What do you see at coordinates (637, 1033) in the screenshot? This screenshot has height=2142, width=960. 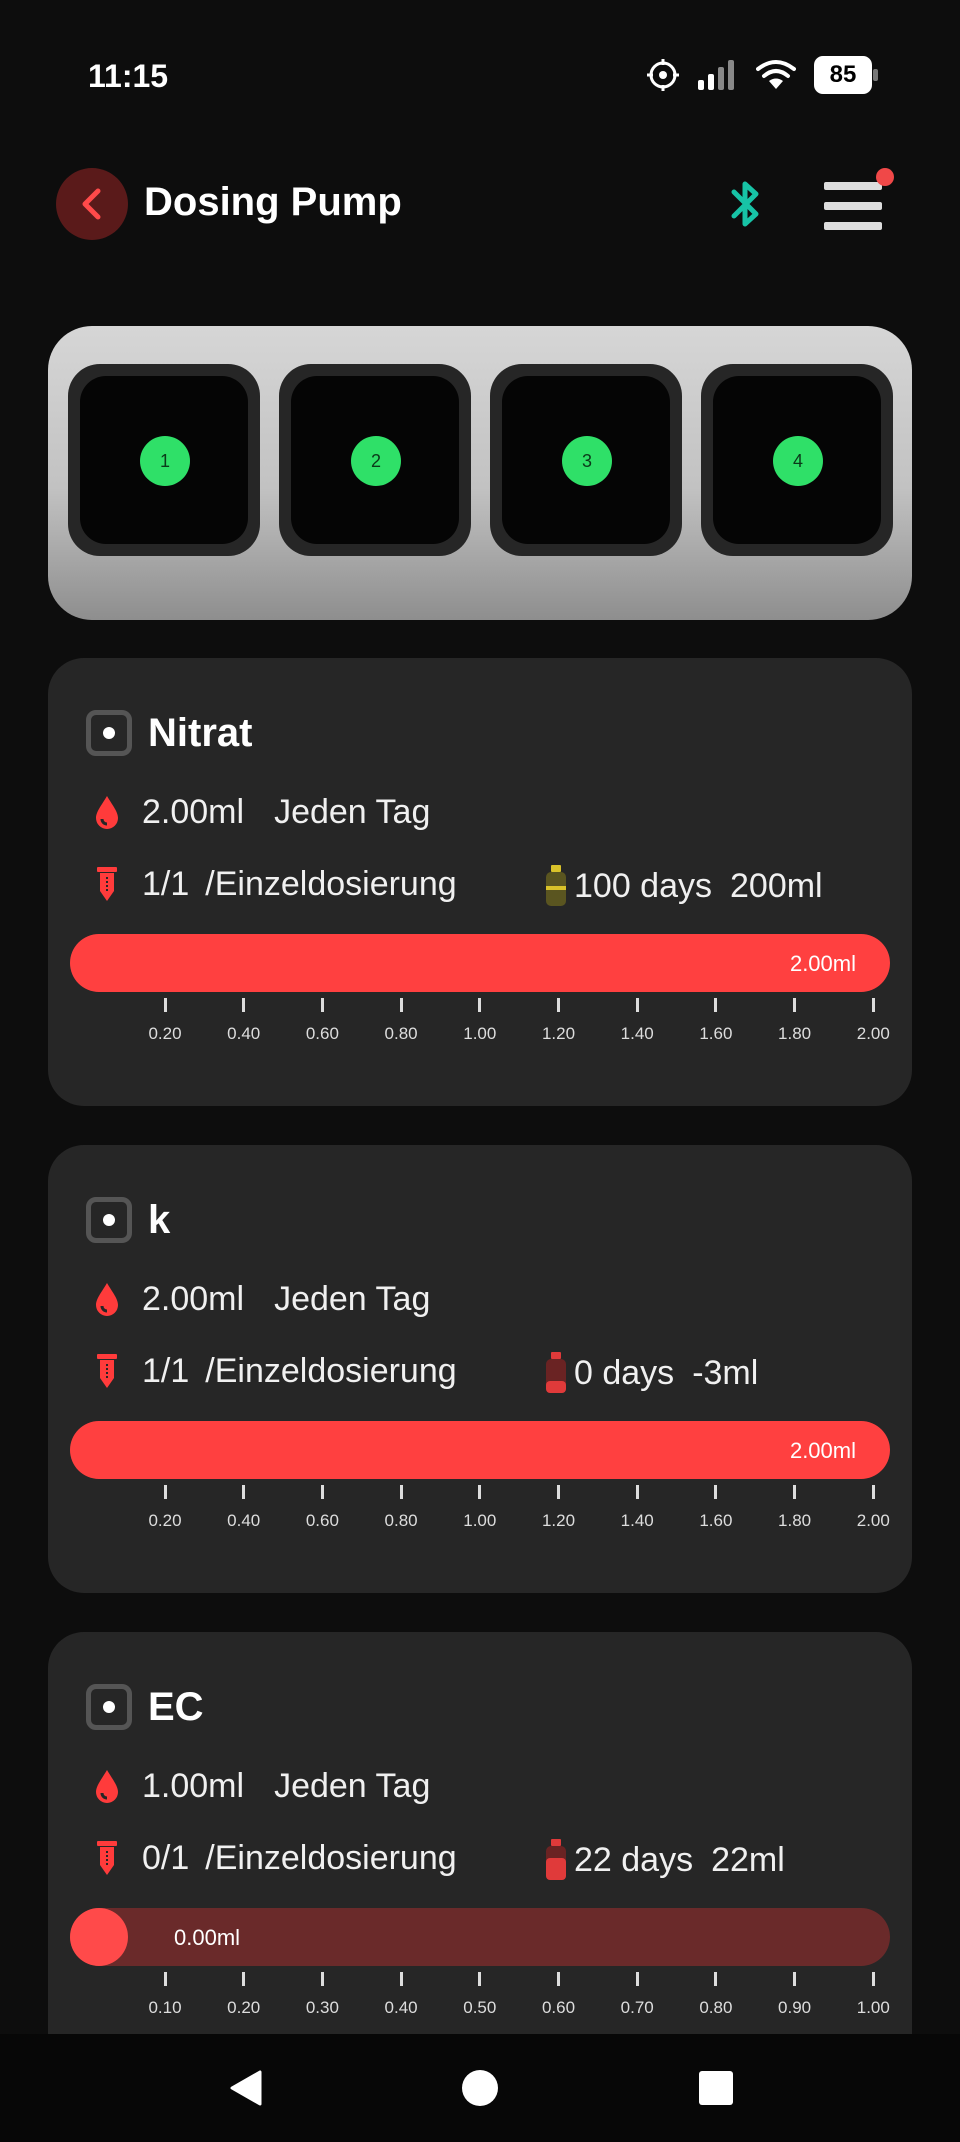 I see `tick-label: 1.40` at bounding box center [637, 1033].